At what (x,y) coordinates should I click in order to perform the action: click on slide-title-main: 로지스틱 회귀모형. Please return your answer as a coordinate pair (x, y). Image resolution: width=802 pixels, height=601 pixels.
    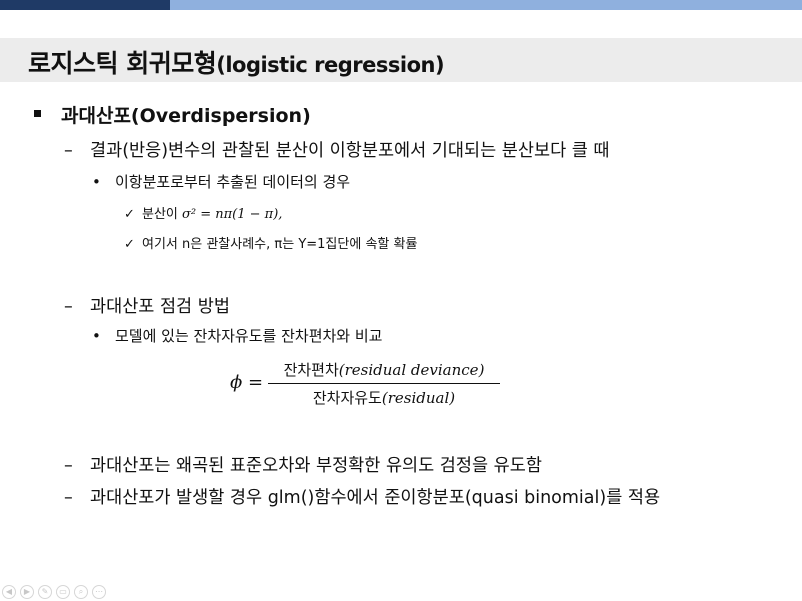
    Looking at the image, I should click on (122, 63).